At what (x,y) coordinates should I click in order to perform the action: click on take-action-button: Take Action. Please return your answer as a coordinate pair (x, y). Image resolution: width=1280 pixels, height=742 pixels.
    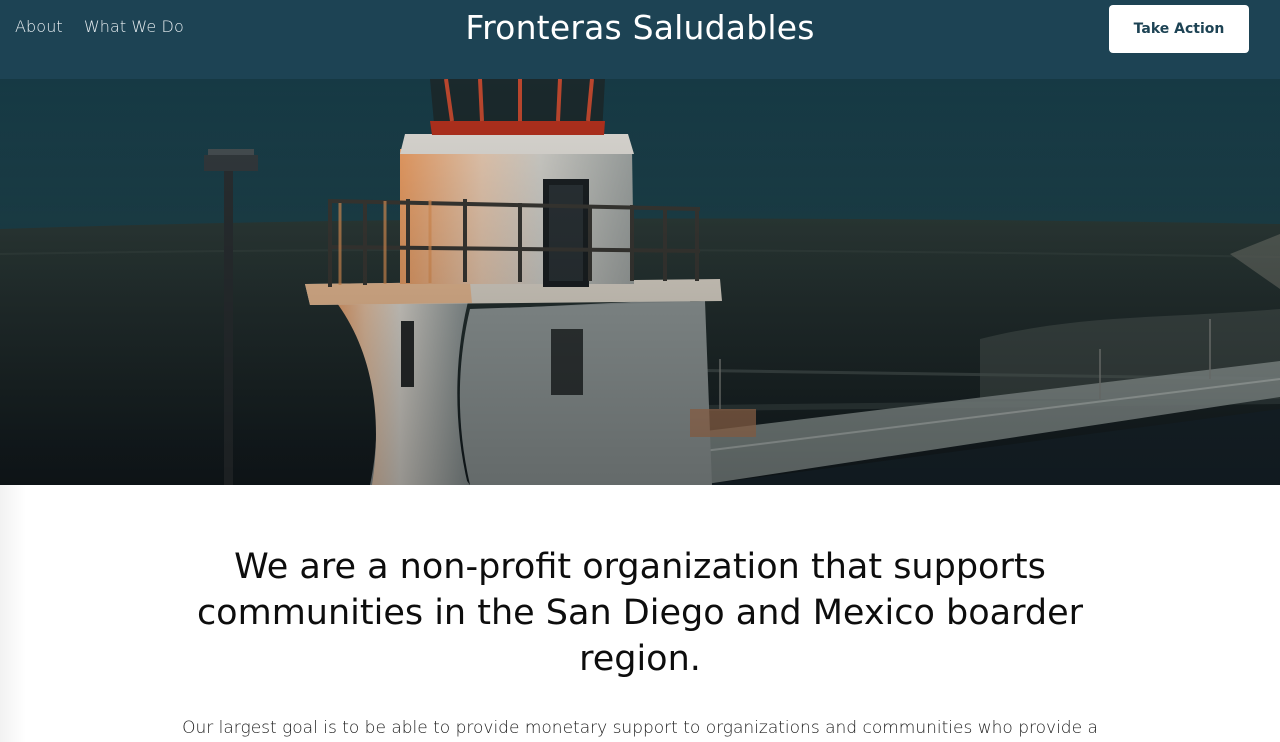
    Looking at the image, I should click on (1179, 29).